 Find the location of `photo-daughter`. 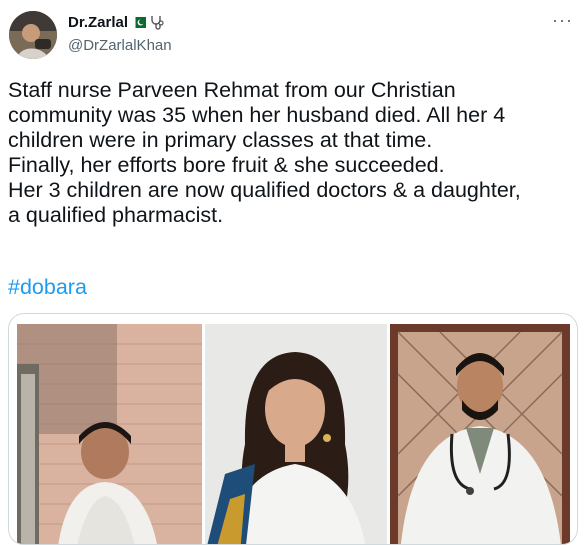

photo-daughter is located at coordinates (296, 434).